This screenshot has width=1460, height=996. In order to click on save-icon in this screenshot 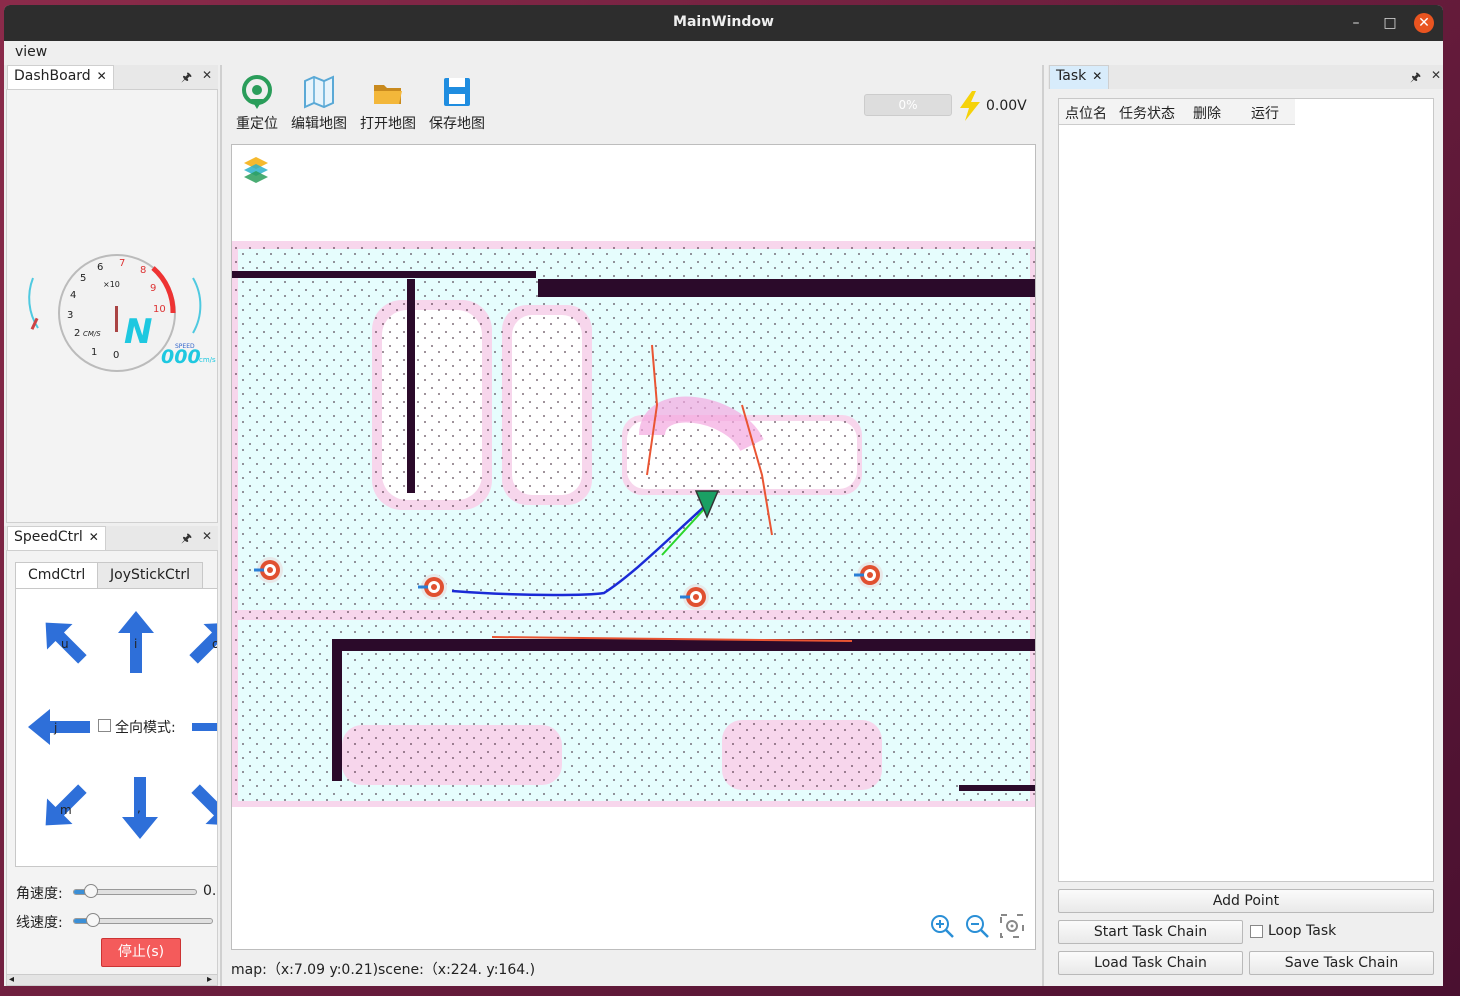, I will do `click(457, 92)`.